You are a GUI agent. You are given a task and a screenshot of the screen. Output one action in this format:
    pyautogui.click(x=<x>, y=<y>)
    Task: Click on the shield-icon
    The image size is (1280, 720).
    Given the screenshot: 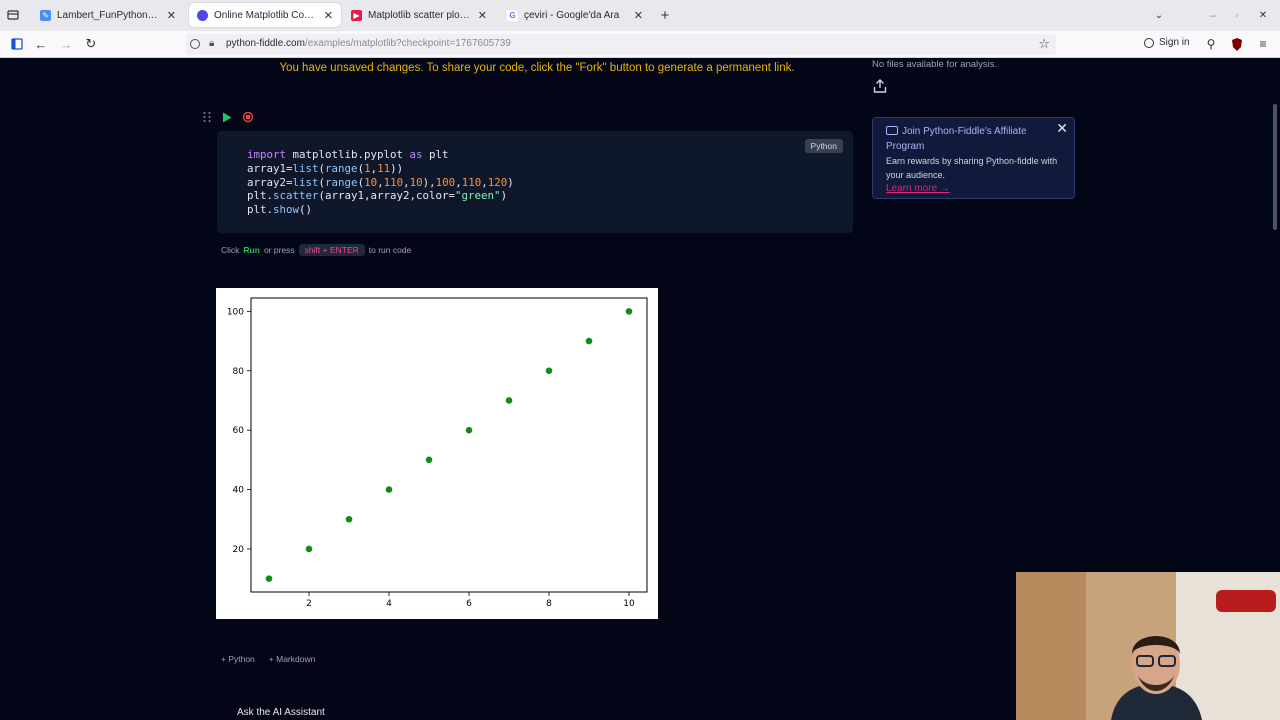 What is the action you would take?
    pyautogui.click(x=195, y=44)
    